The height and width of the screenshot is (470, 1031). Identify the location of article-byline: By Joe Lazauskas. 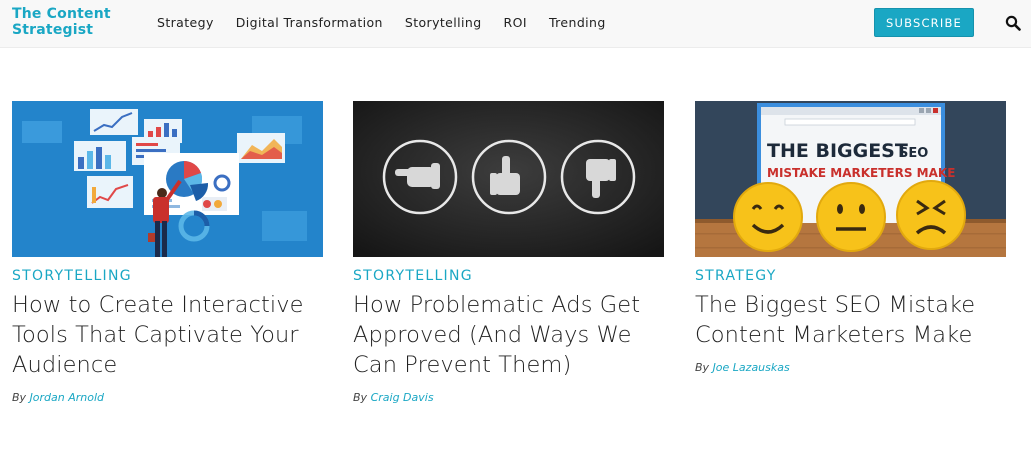
(850, 367).